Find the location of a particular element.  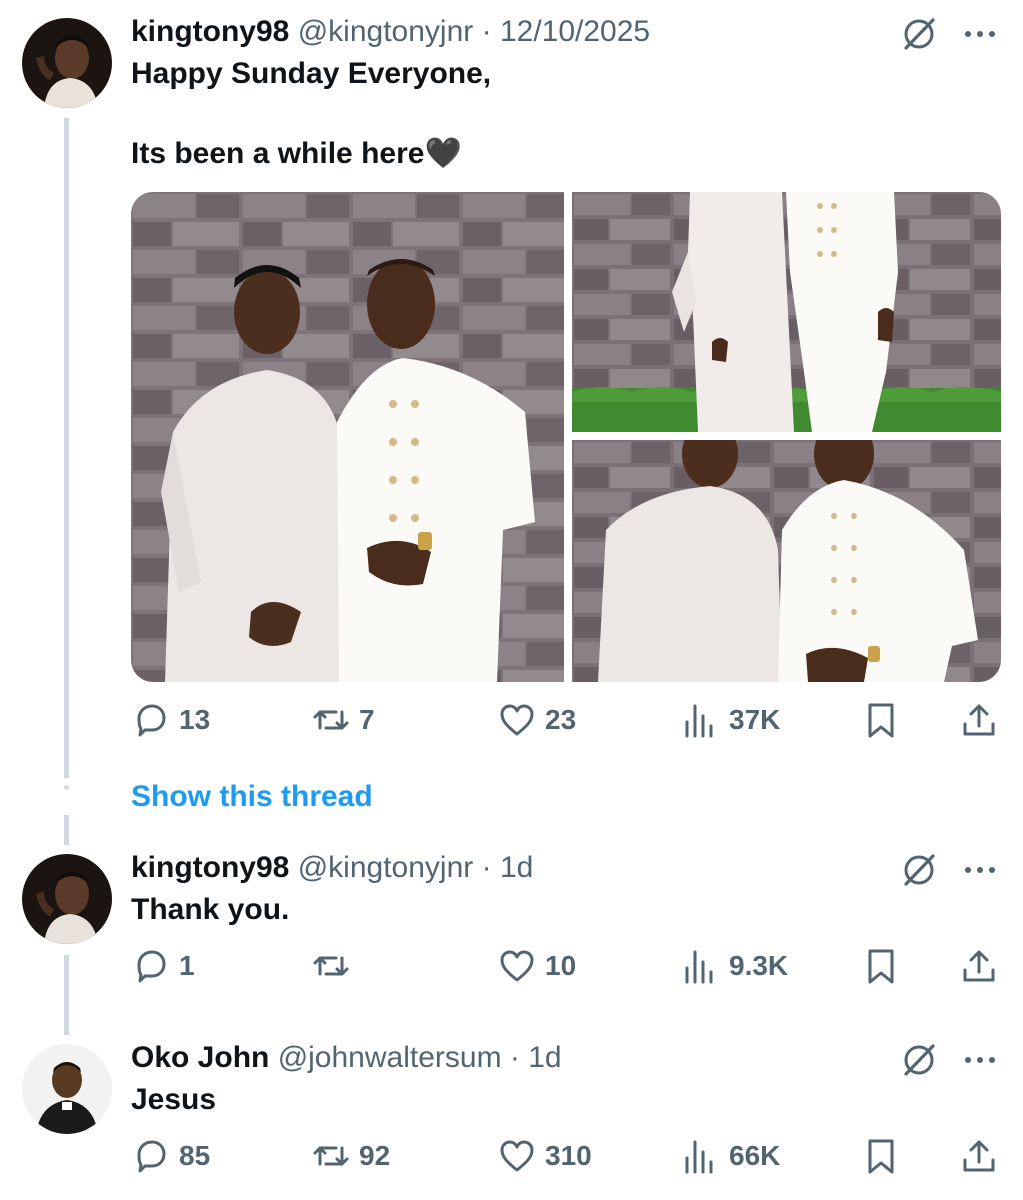

action-bar: 1 10 9.3K is located at coordinates (566, 966).